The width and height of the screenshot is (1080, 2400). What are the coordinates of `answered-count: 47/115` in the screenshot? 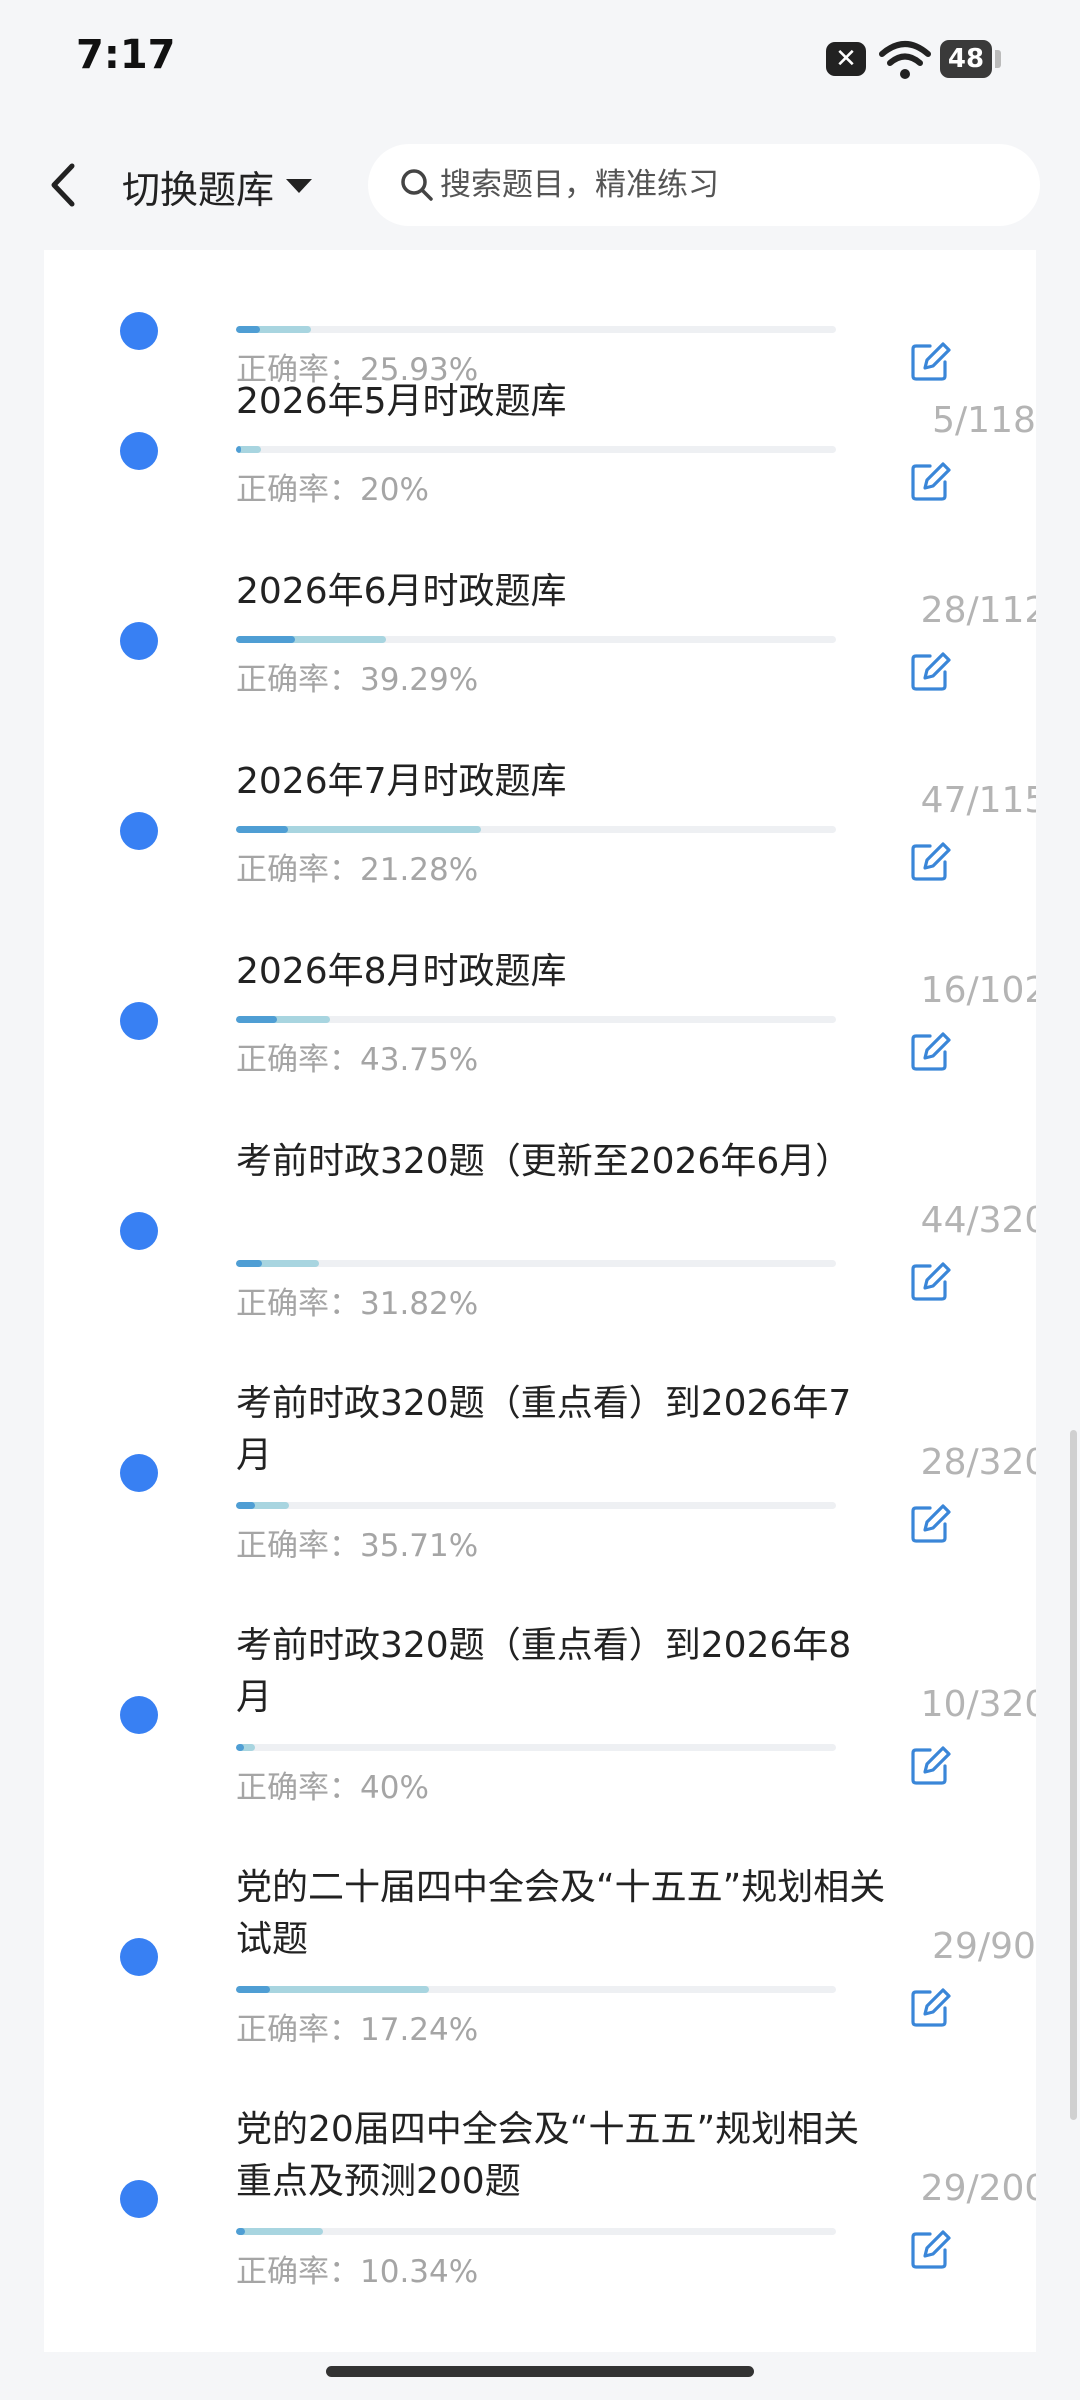 It's located at (978, 800).